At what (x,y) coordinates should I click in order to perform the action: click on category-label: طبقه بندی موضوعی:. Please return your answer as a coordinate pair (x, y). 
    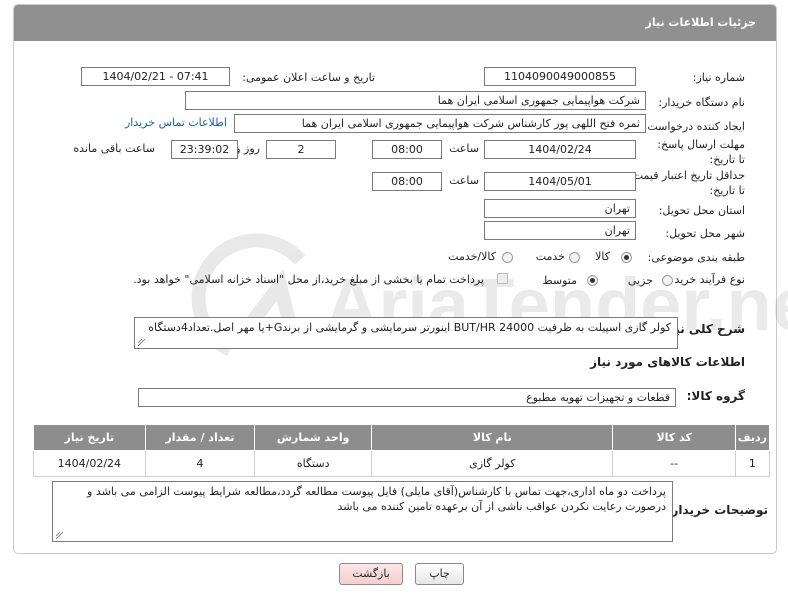
    Looking at the image, I should click on (696, 257).